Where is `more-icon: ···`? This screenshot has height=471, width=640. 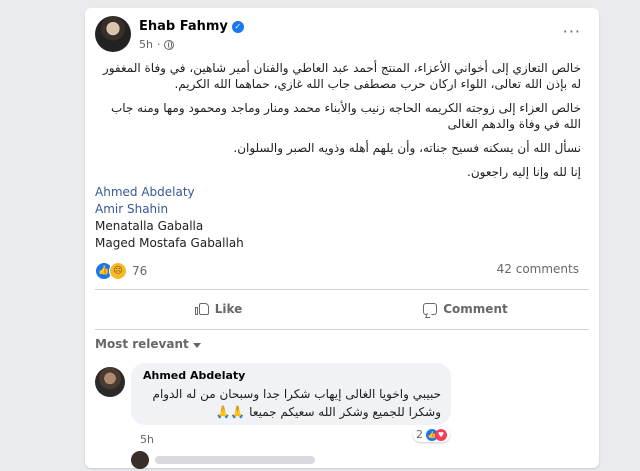
more-icon: ··· is located at coordinates (572, 31).